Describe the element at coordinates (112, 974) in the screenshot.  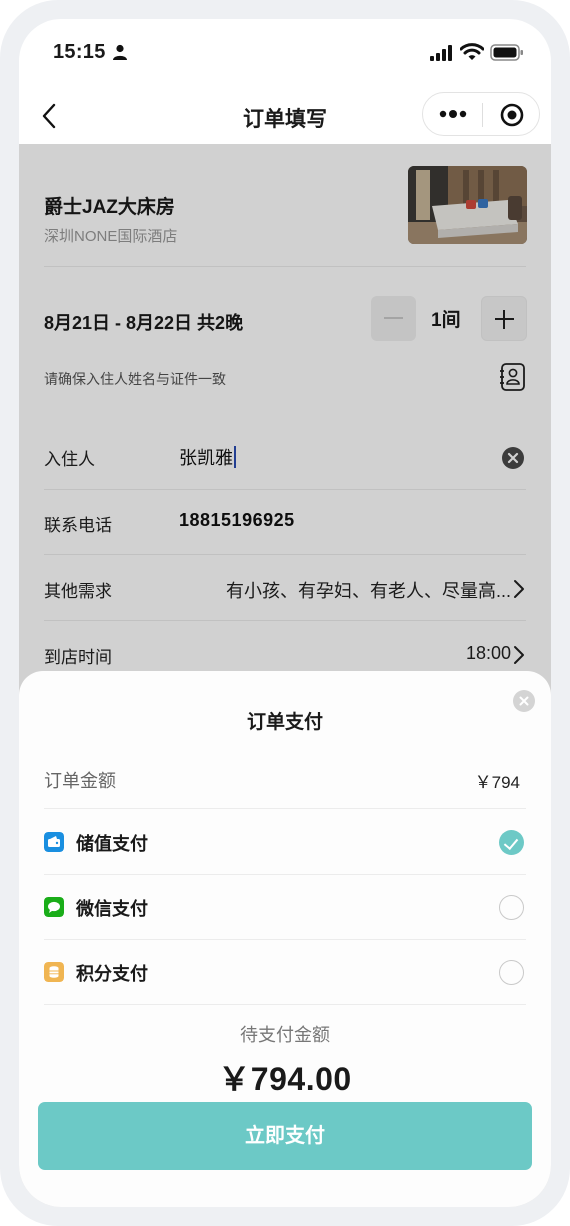
I see `payment-method-label: 积分支付` at that location.